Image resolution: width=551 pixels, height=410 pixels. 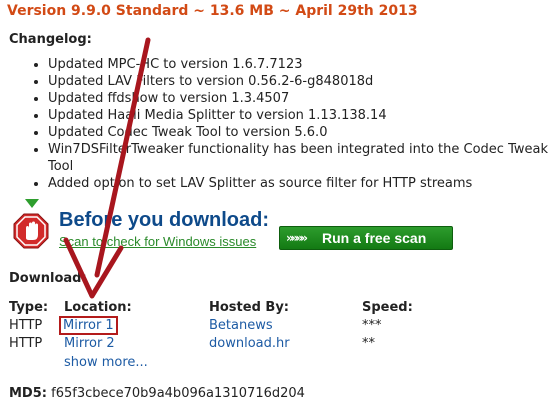 I want to click on host-download-hr-link: download.hr, so click(x=249, y=343).